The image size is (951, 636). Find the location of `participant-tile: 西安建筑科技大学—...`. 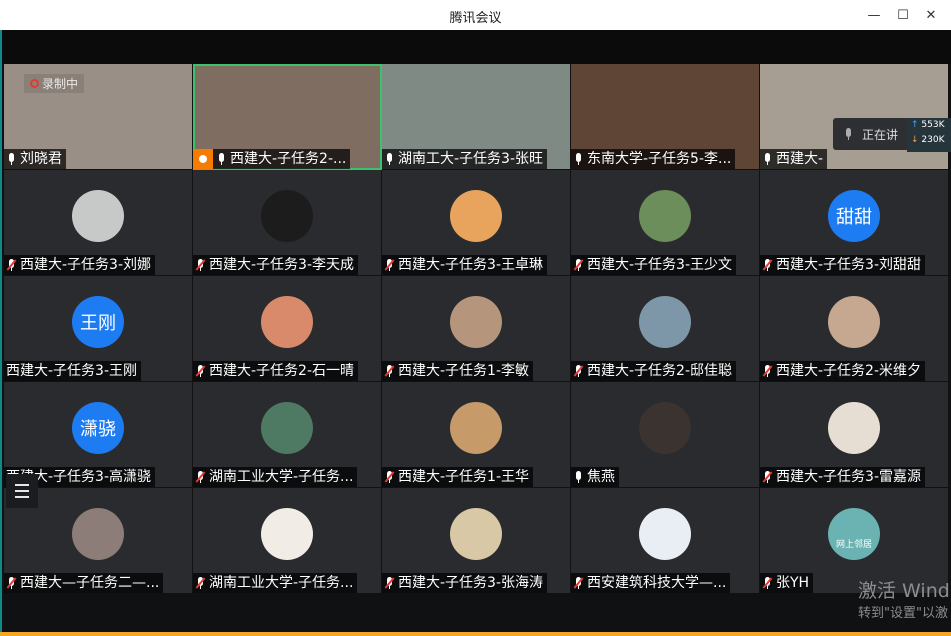

participant-tile: 西安建筑科技大学—... is located at coordinates (665, 541).